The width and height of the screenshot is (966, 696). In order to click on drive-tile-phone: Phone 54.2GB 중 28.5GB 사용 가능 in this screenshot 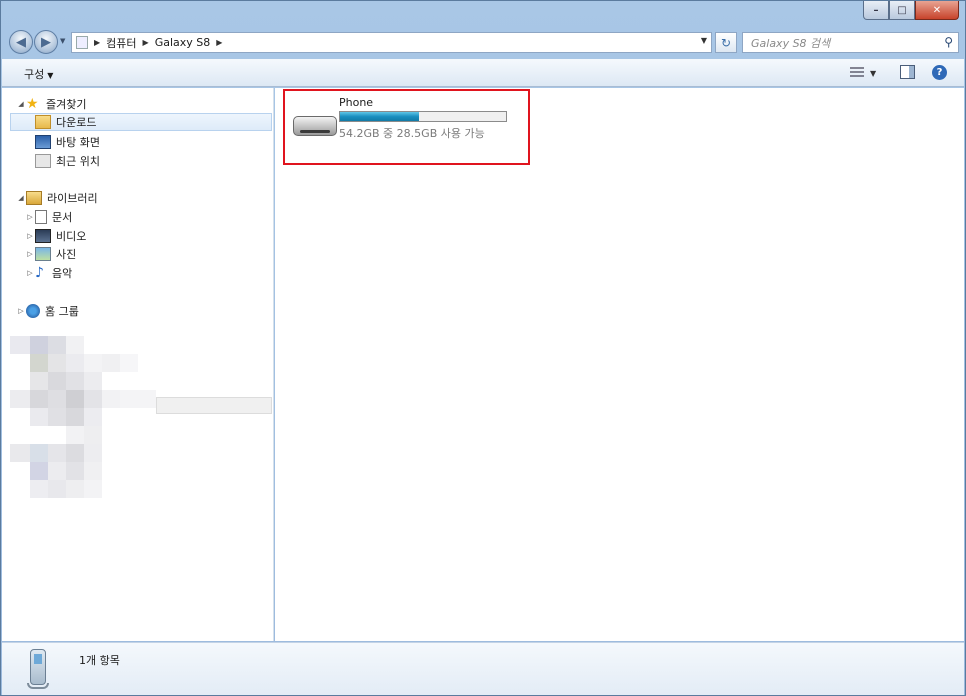, I will do `click(406, 127)`.